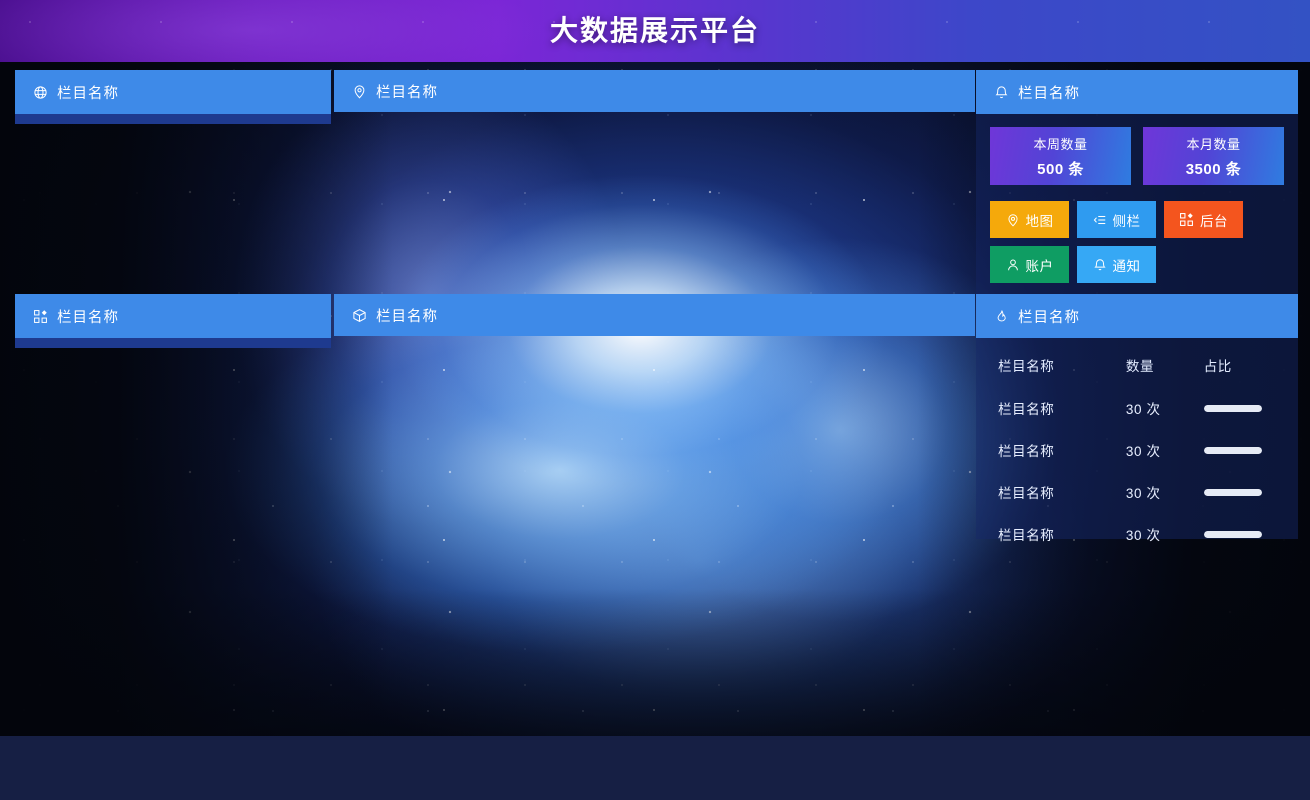  What do you see at coordinates (407, 92) in the screenshot?
I see `panel-geo-title: 栏目名称` at bounding box center [407, 92].